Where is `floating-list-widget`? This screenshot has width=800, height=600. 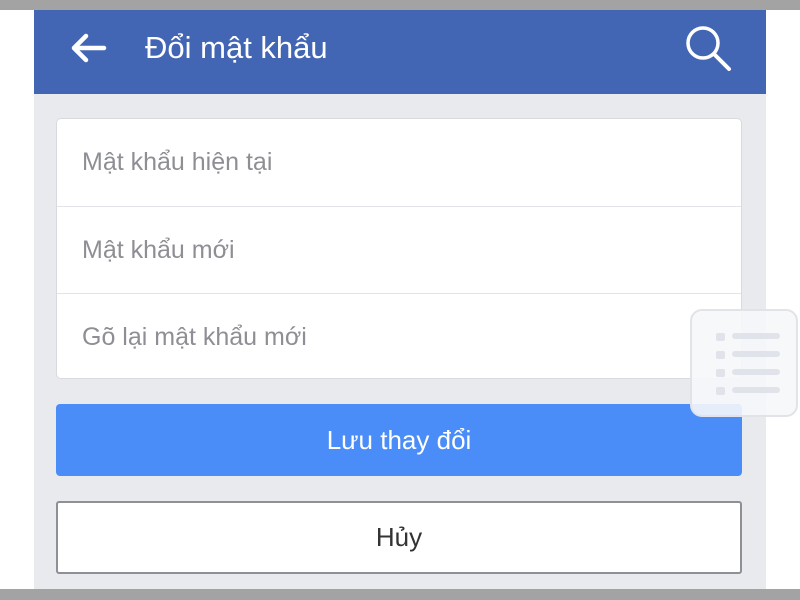 floating-list-widget is located at coordinates (744, 363).